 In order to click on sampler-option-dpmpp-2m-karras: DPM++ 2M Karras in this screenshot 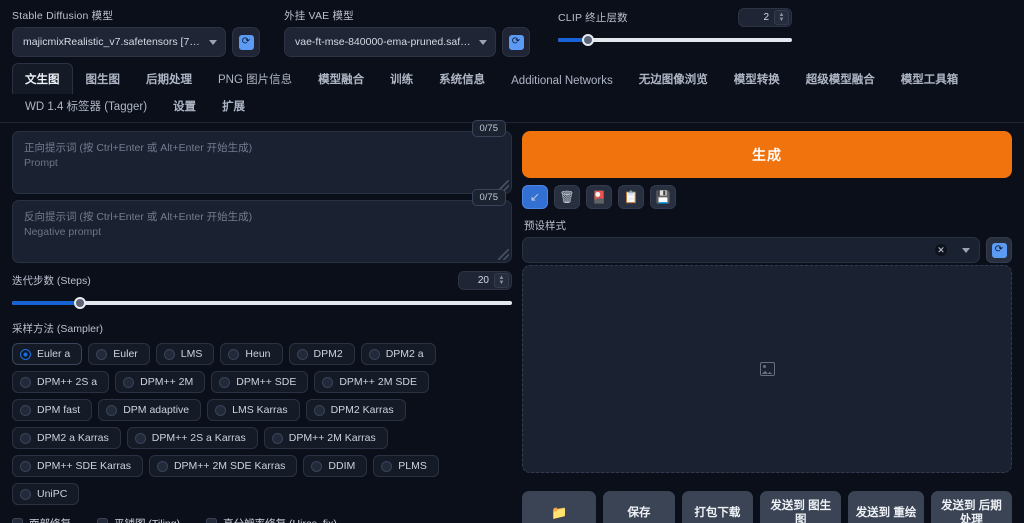, I will do `click(325, 438)`.